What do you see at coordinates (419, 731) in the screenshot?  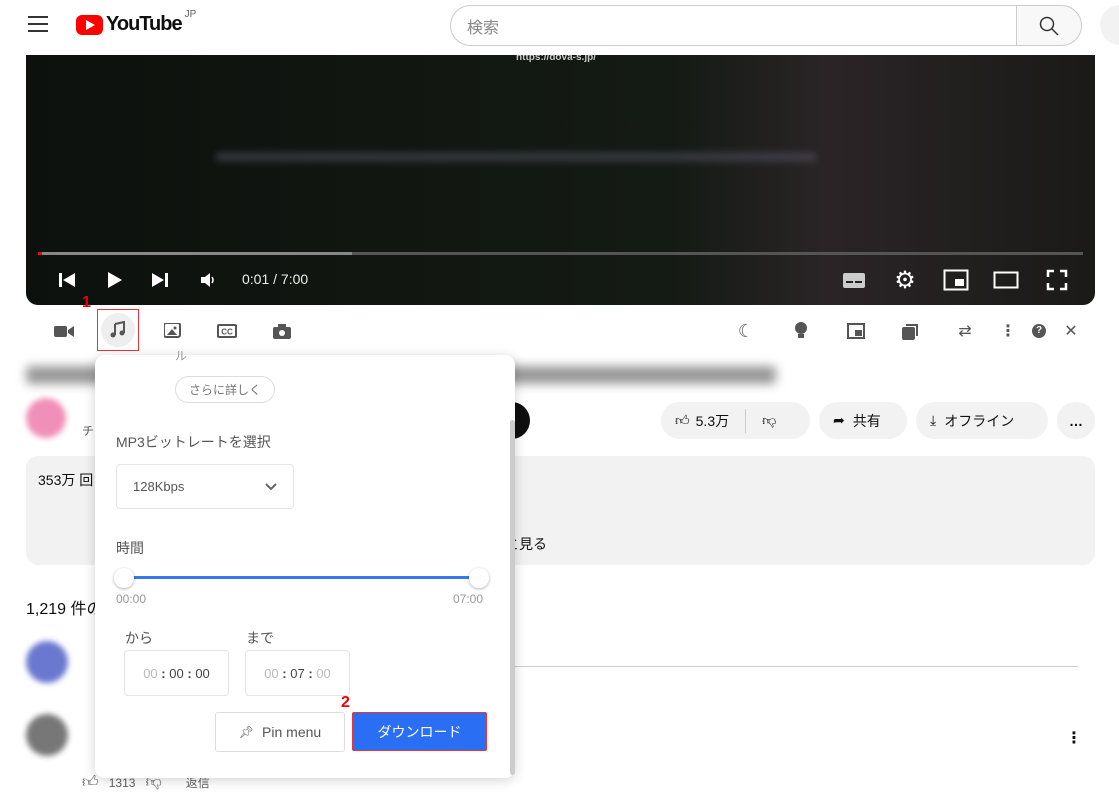 I see `download-button: ダウンロード` at bounding box center [419, 731].